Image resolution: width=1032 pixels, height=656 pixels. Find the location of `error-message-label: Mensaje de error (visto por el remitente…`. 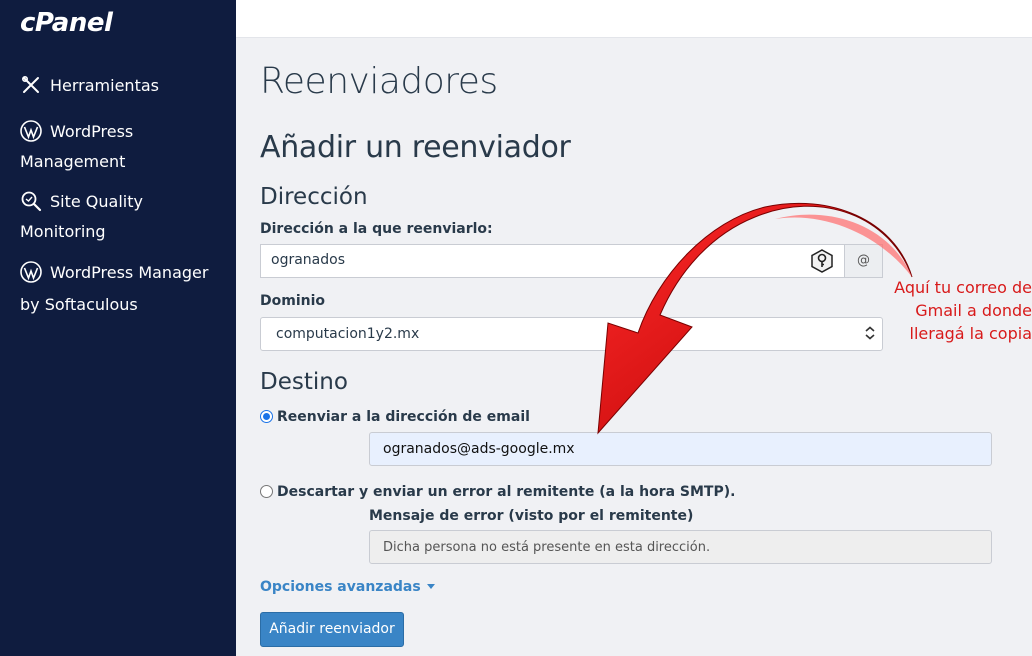

error-message-label: Mensaje de error (visto por el remitente… is located at coordinates (531, 516).